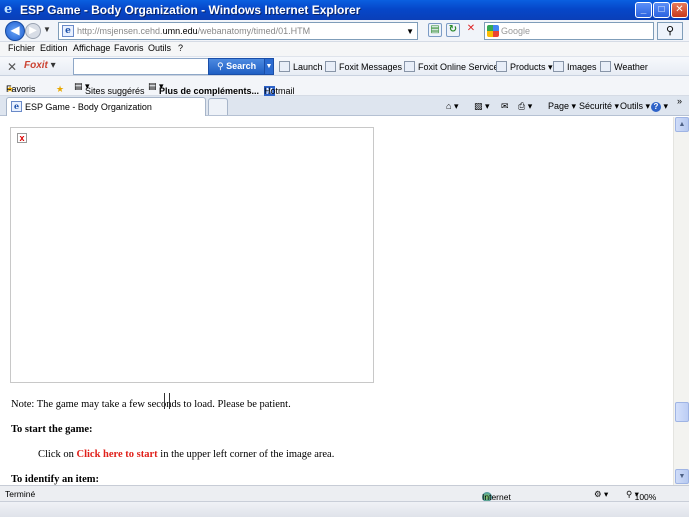 The image size is (689, 517). I want to click on back-button: ◀, so click(15, 31).